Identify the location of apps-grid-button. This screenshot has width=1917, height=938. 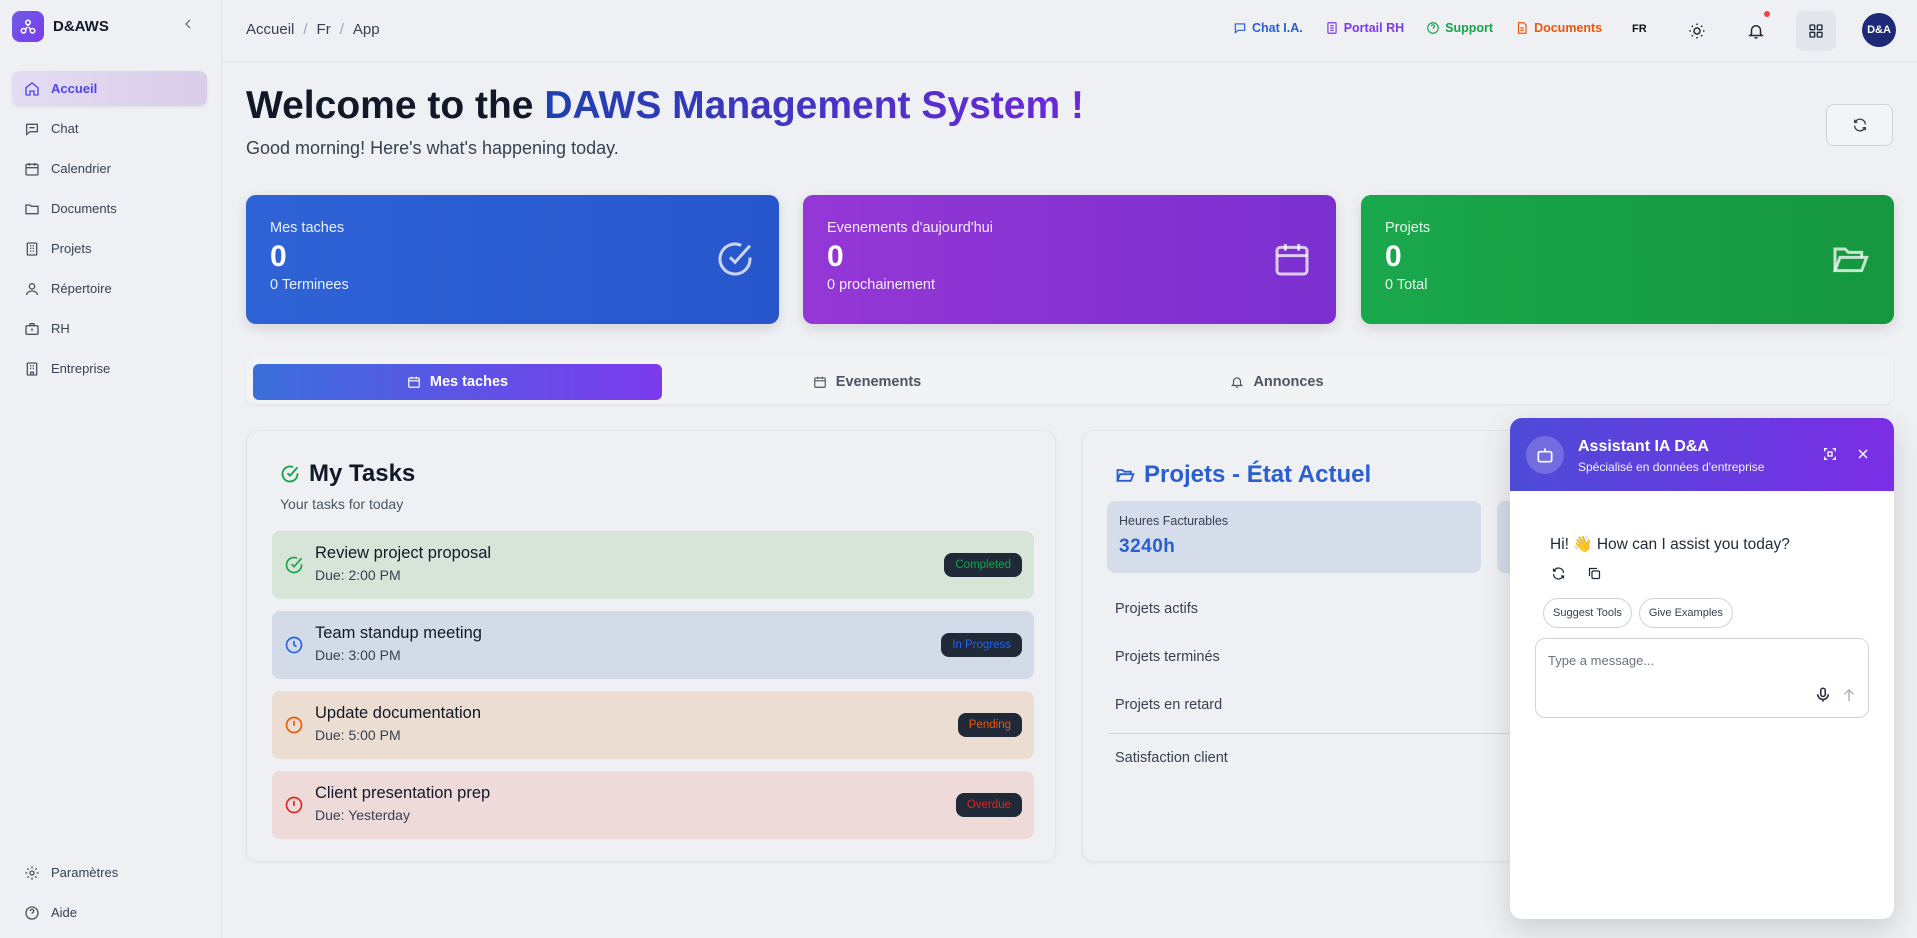
(1816, 31).